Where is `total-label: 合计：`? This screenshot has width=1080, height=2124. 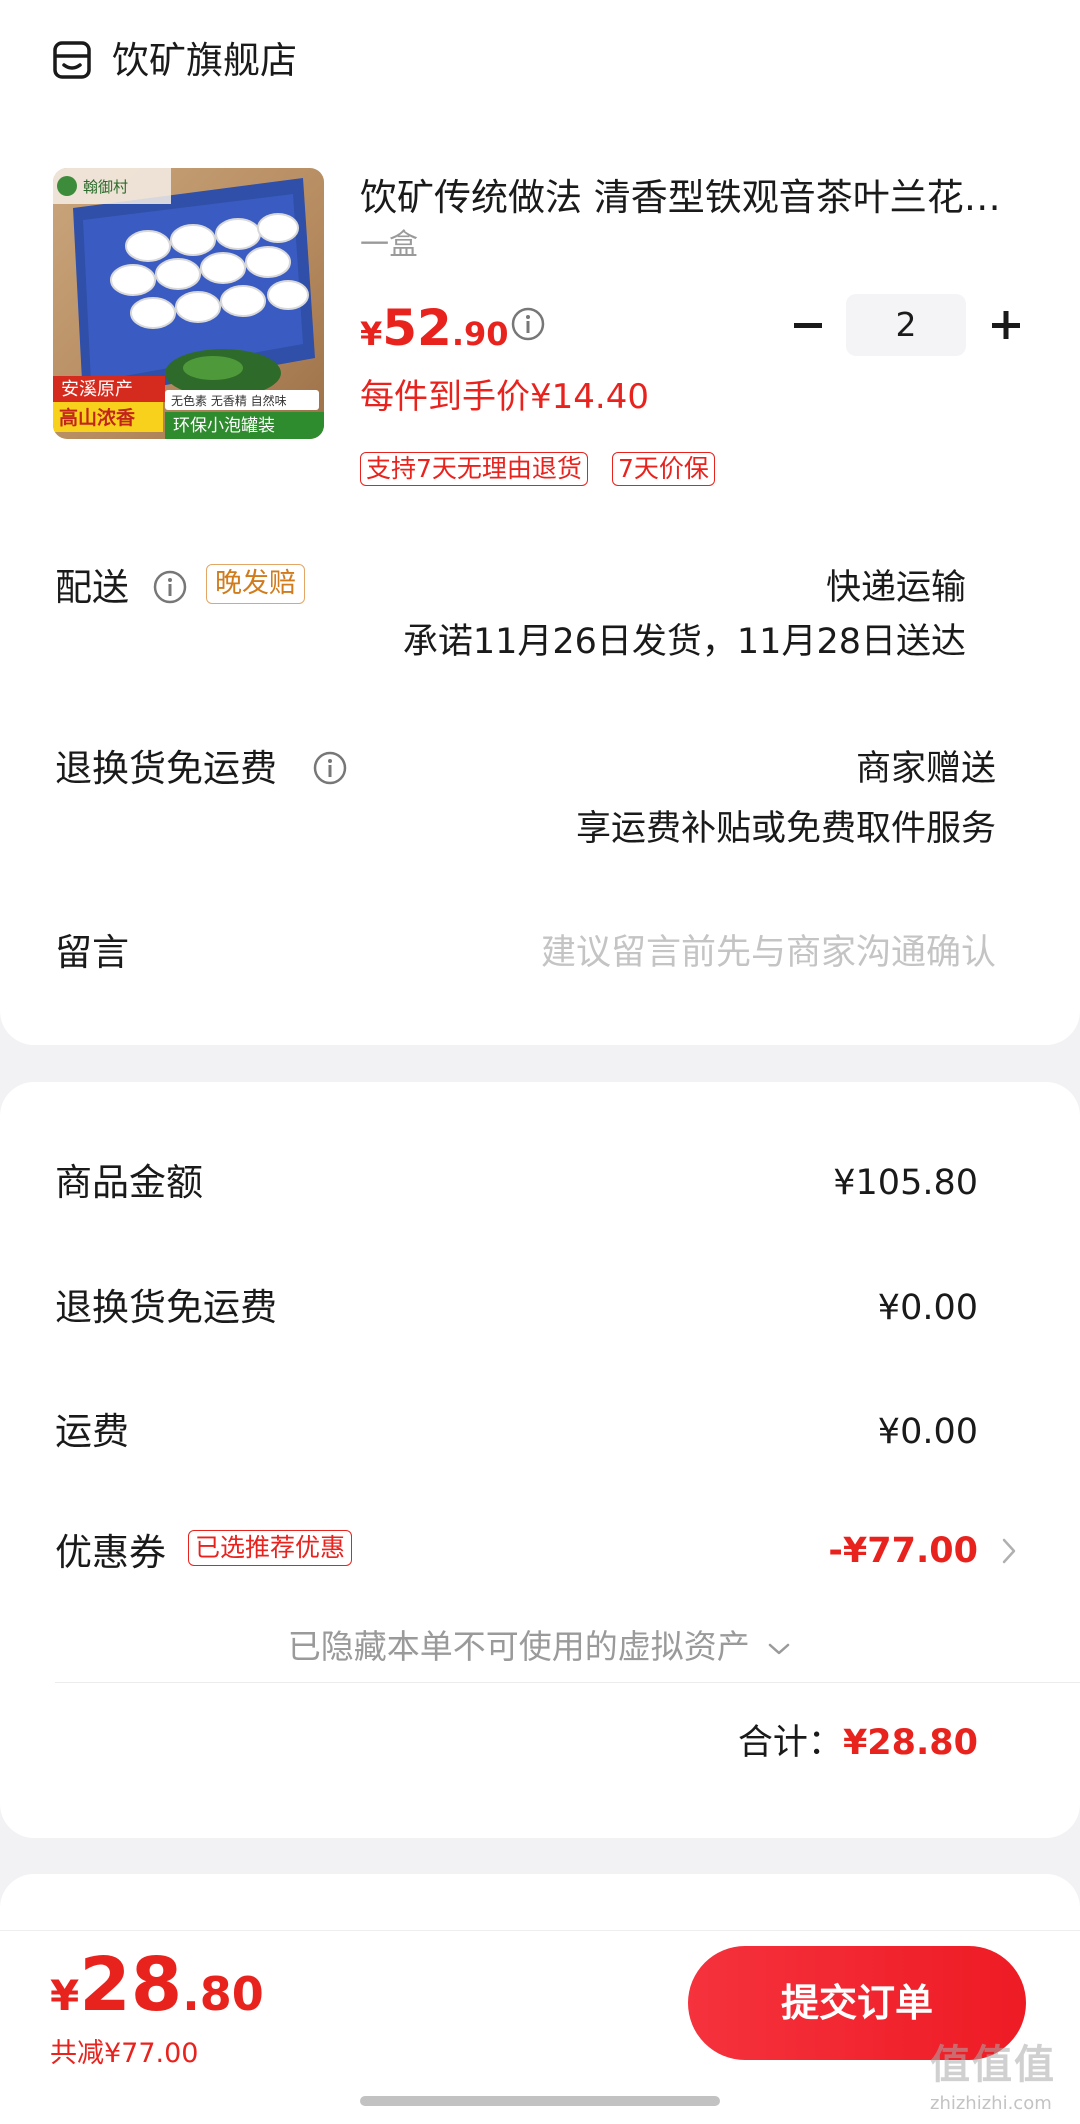
total-label: 合计： is located at coordinates (790, 1743).